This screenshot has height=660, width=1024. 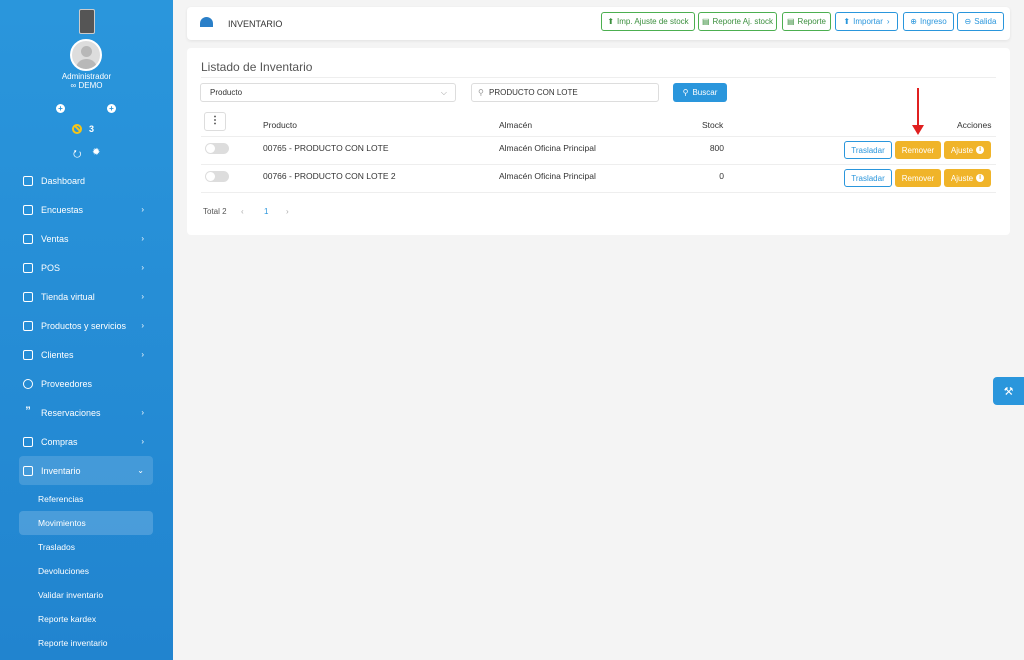 I want to click on search-button: ⚲ Buscar, so click(x=700, y=92).